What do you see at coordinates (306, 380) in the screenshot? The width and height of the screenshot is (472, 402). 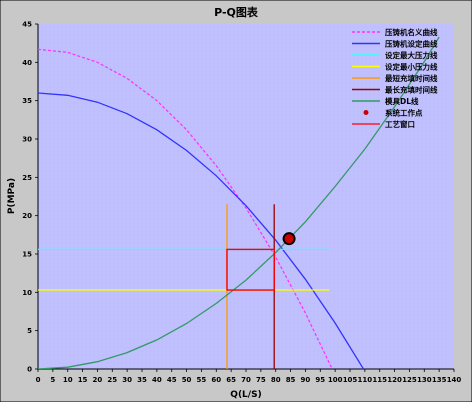 I see `x-tick-label: 90` at bounding box center [306, 380].